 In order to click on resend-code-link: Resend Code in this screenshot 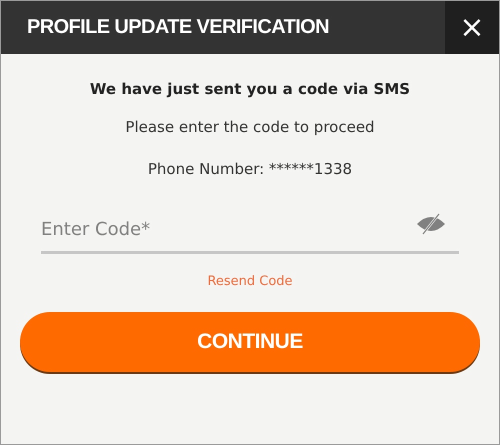, I will do `click(250, 281)`.